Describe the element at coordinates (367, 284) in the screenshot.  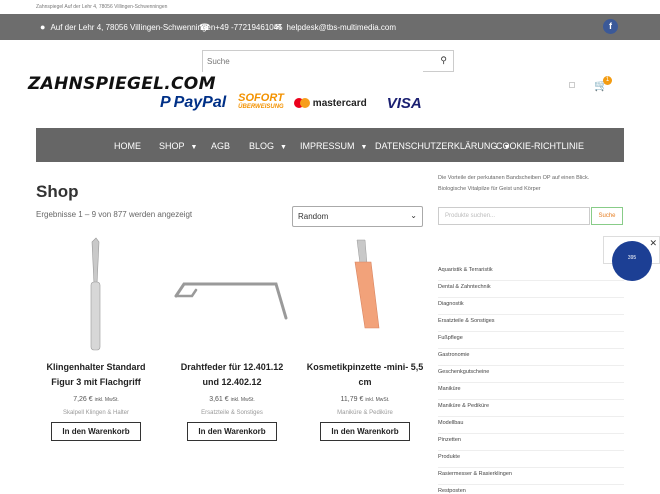
I see `tweezers-image` at that location.